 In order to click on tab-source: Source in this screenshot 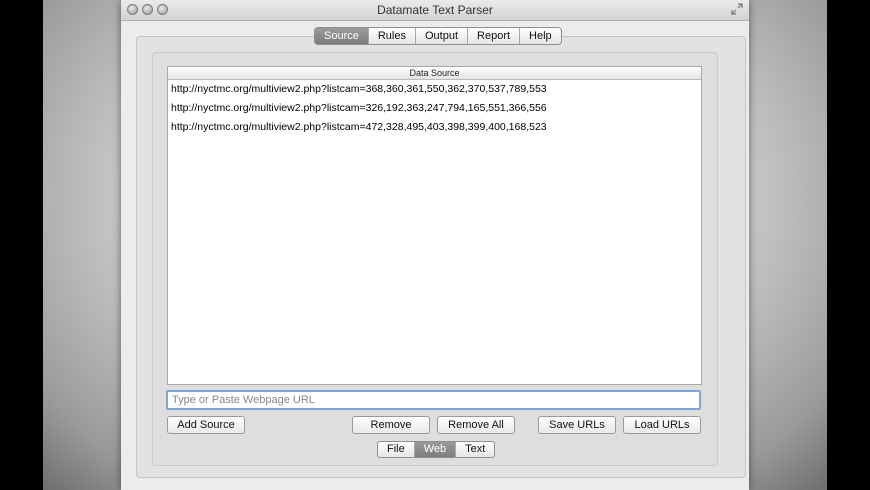, I will do `click(342, 36)`.